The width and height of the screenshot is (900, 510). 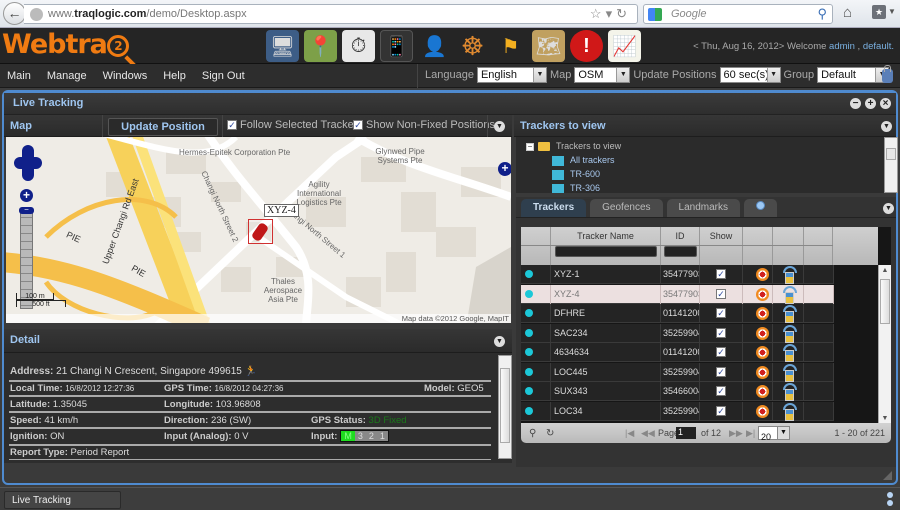 I want to click on flag-icon: ⚑, so click(x=510, y=46).